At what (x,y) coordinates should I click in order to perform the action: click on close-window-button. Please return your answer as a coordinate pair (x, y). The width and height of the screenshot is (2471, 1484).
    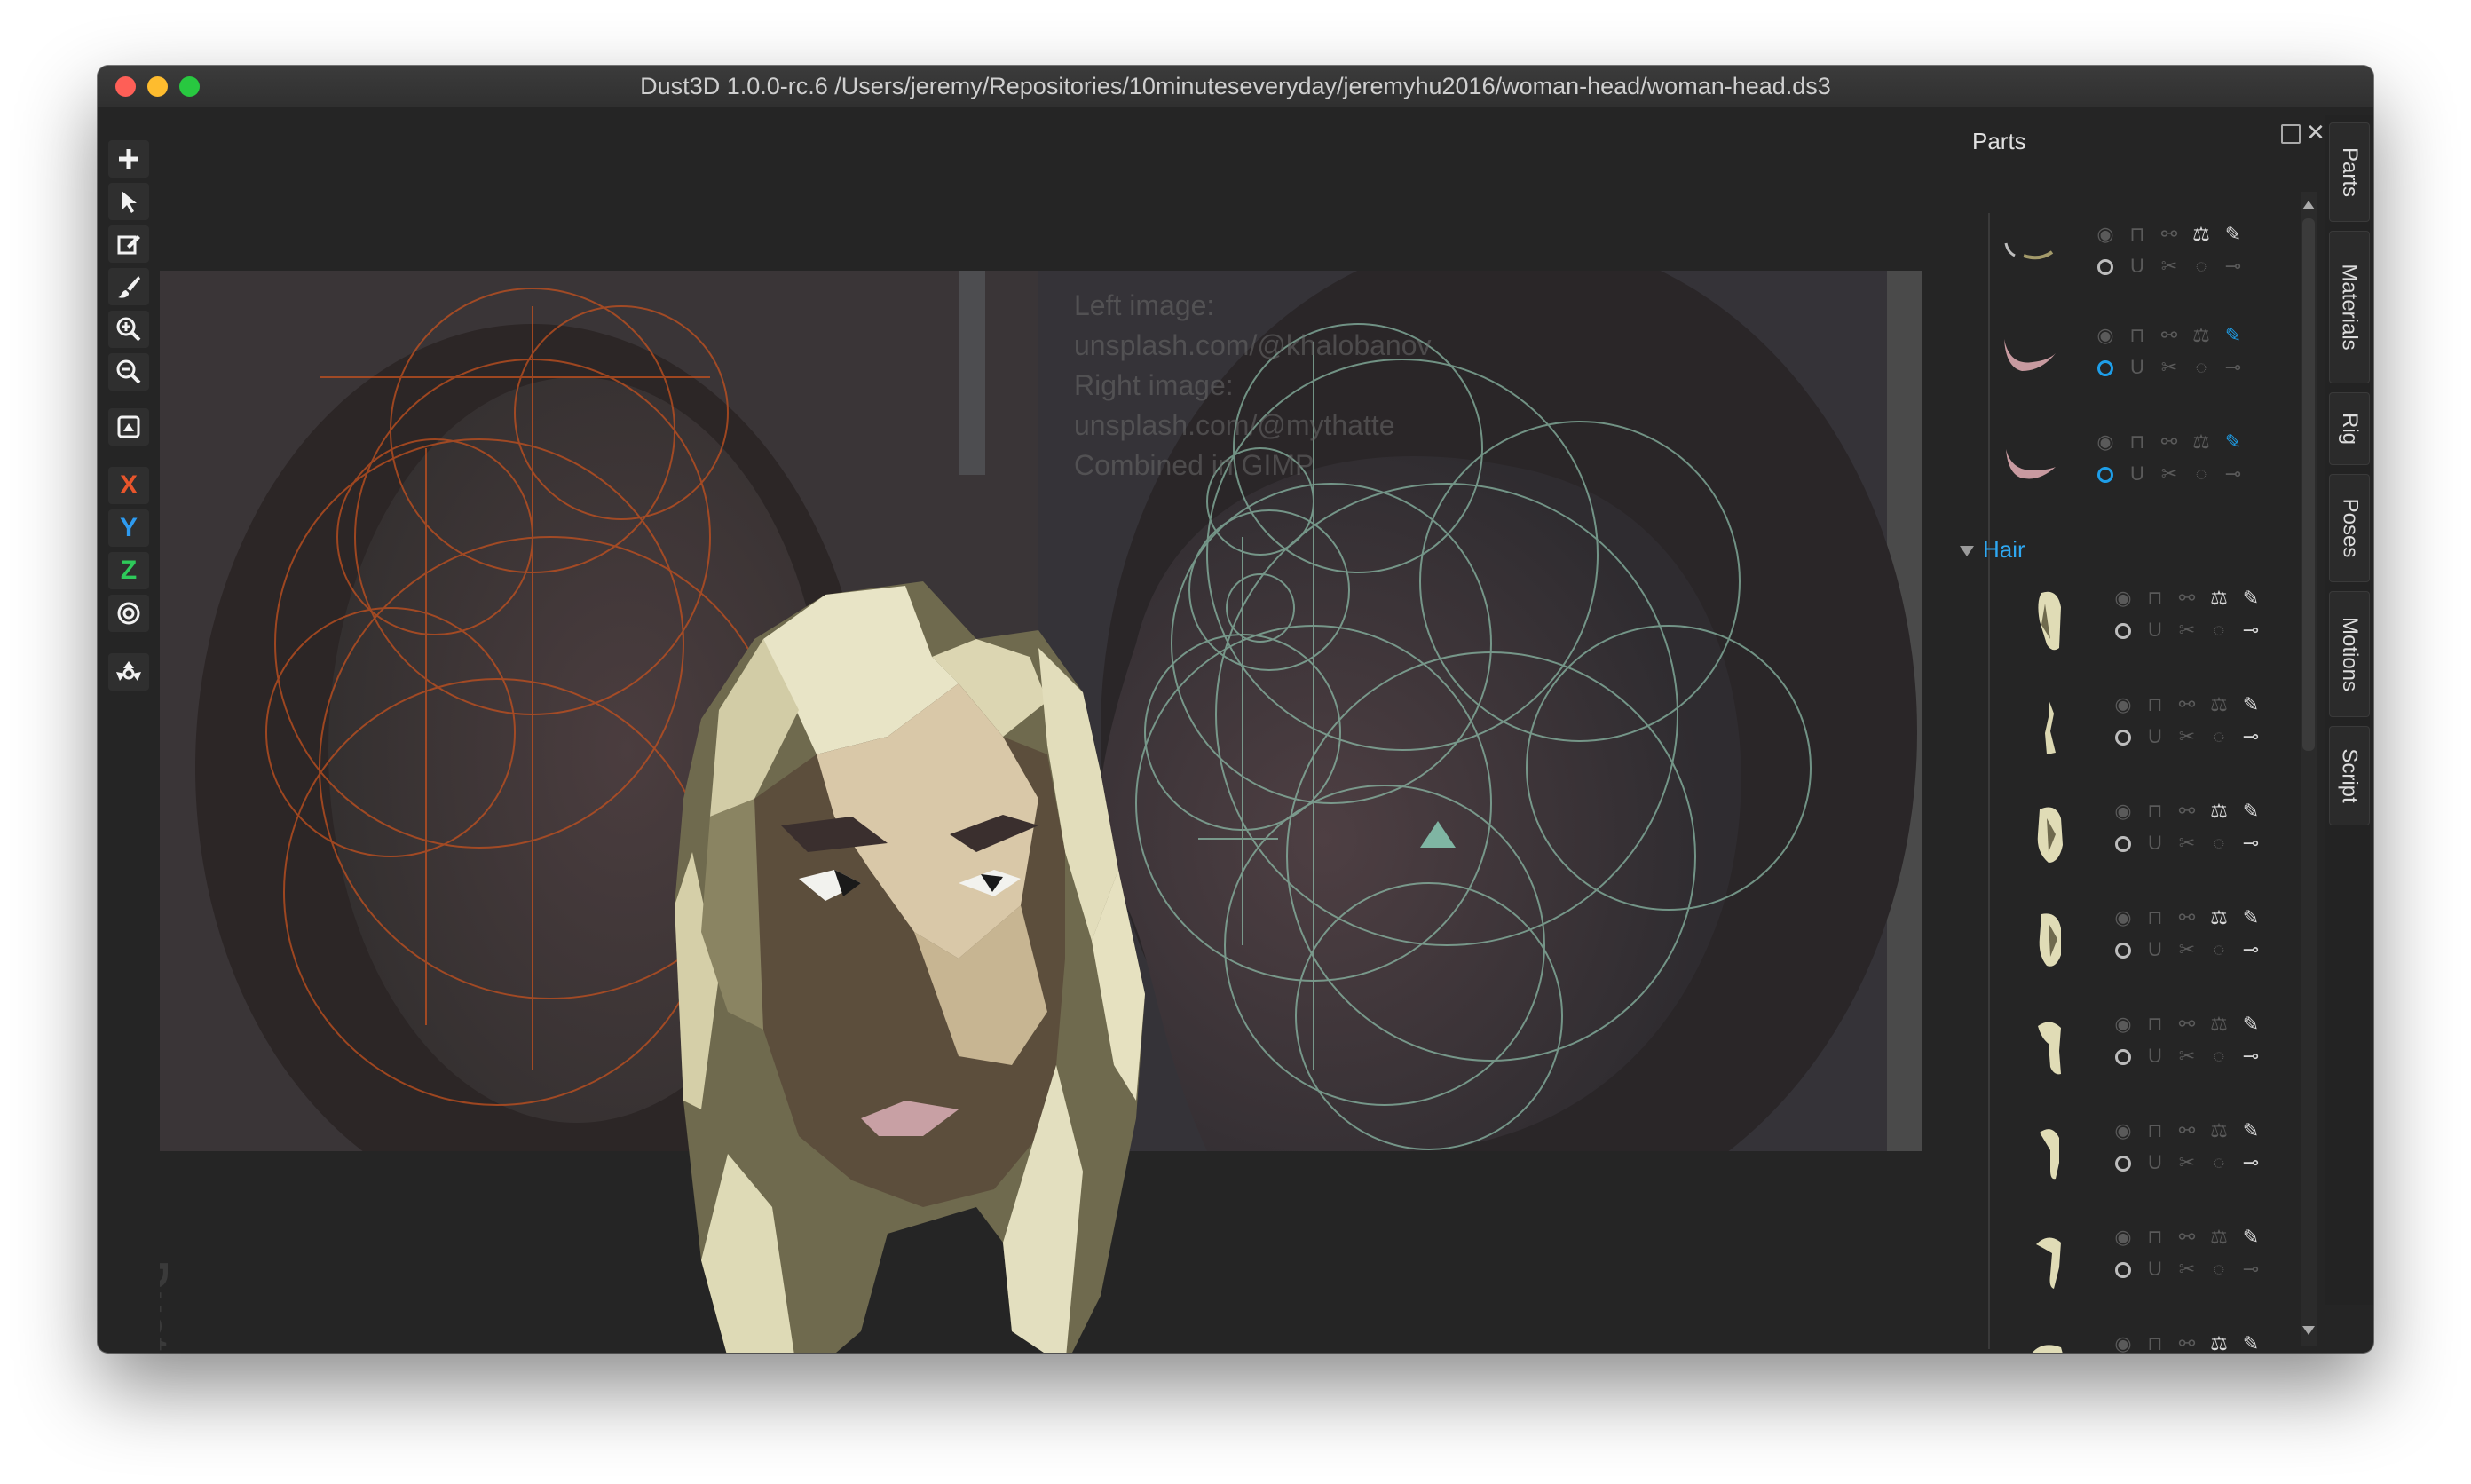
    Looking at the image, I should click on (125, 86).